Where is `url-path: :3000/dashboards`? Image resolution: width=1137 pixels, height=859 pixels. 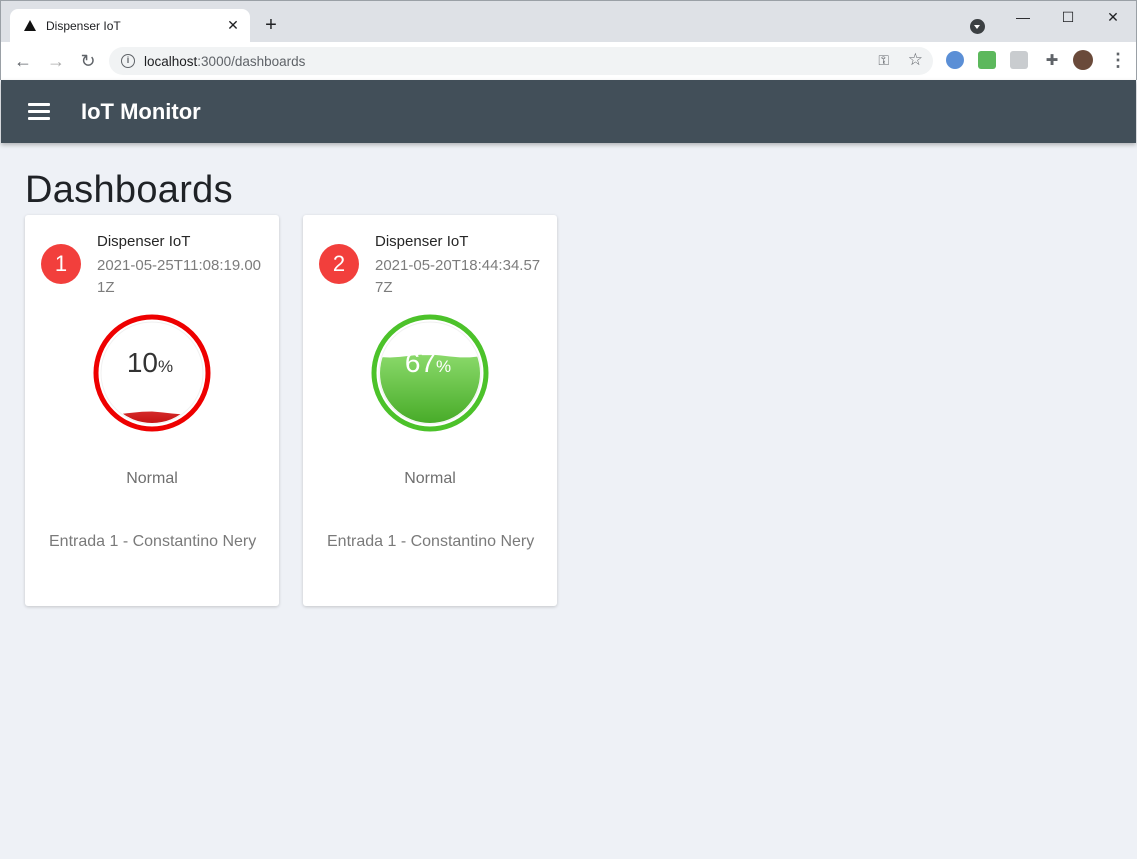
url-path: :3000/dashboards is located at coordinates (251, 61).